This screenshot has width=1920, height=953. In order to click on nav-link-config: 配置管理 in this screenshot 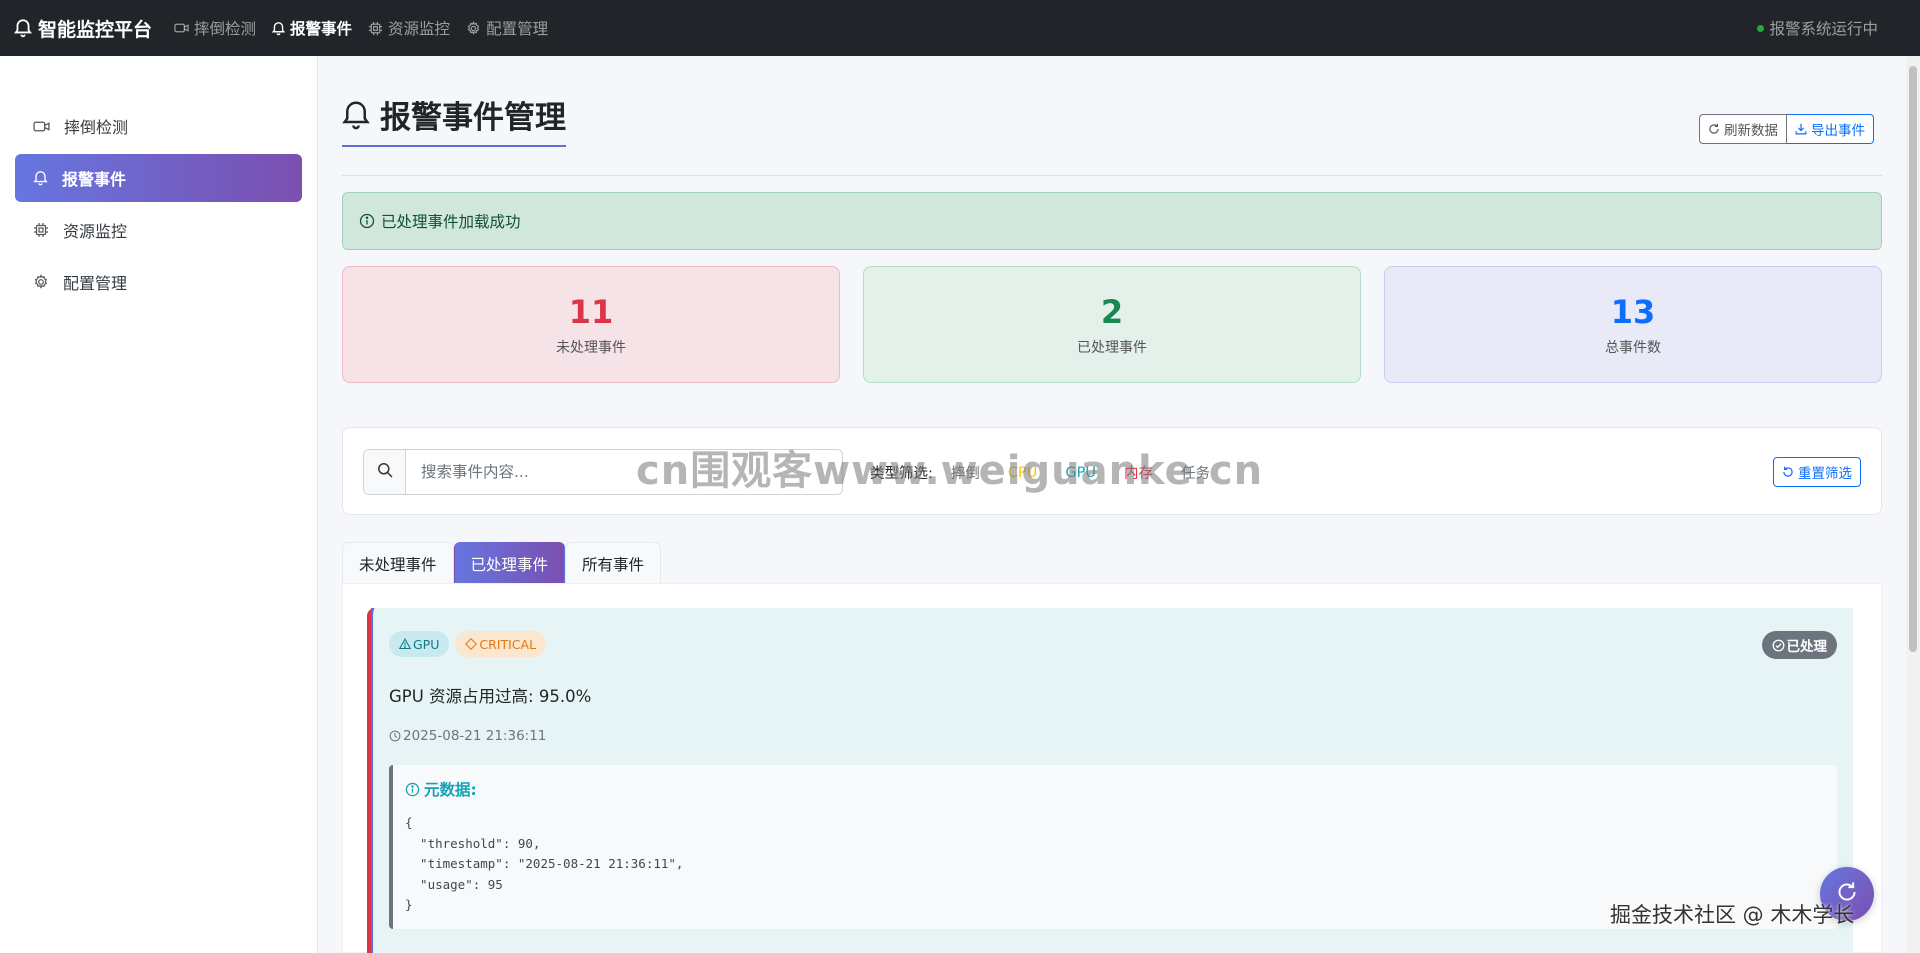, I will do `click(507, 28)`.